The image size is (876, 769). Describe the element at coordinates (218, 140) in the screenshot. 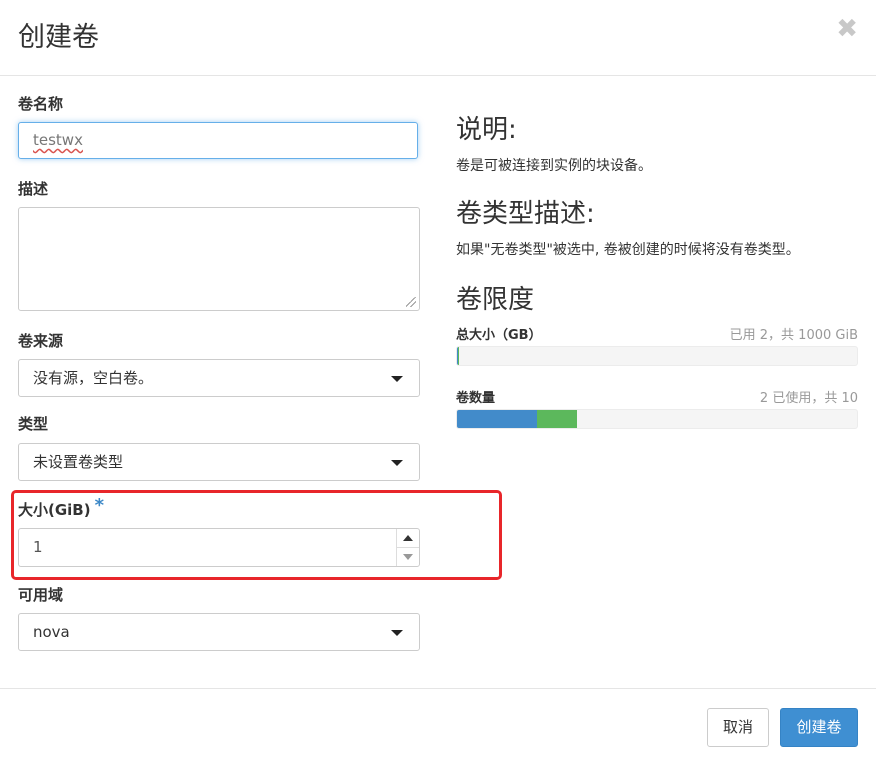

I see `volume-name-input: testwx` at that location.